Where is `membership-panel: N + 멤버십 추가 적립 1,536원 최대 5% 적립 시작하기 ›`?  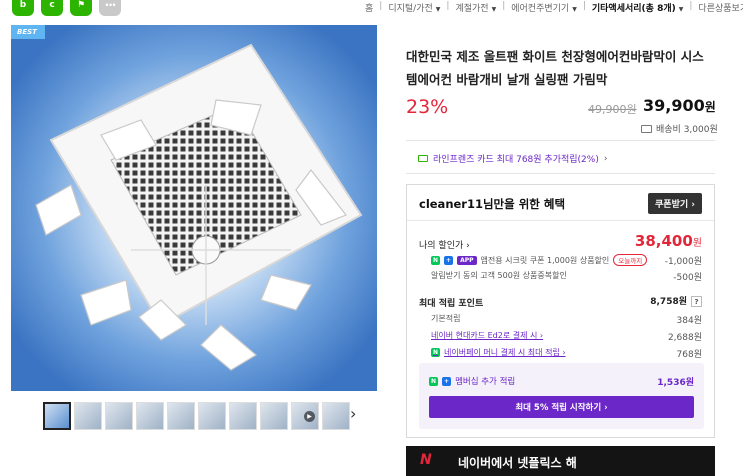 membership-panel: N + 멤버십 추가 적립 1,536원 최대 5% 적립 시작하기 › is located at coordinates (561, 396).